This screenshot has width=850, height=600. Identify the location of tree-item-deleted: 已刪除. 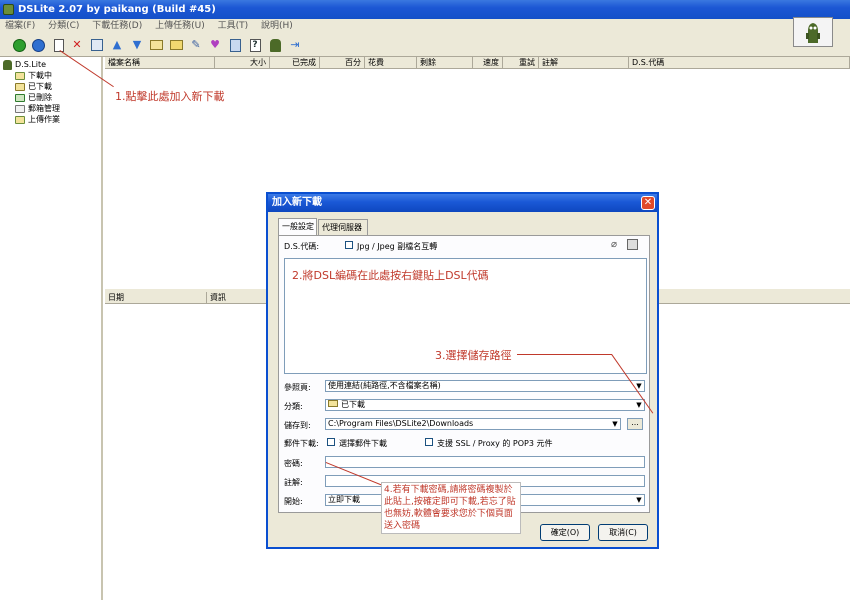
(33, 97).